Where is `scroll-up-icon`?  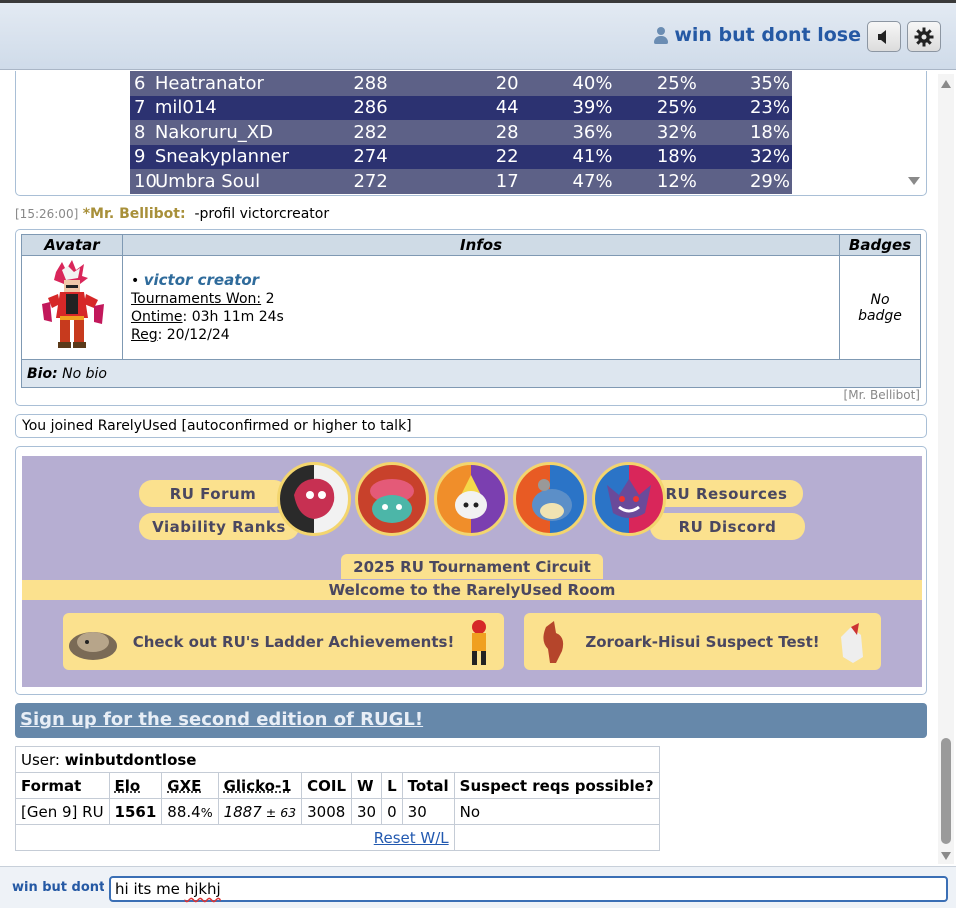
scroll-up-icon is located at coordinates (946, 84).